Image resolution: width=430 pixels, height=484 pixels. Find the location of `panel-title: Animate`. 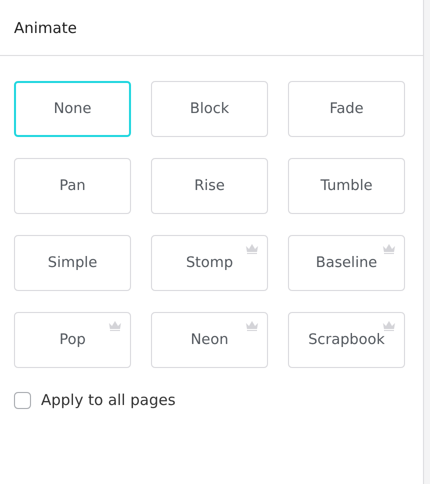

panel-title: Animate is located at coordinates (45, 27).